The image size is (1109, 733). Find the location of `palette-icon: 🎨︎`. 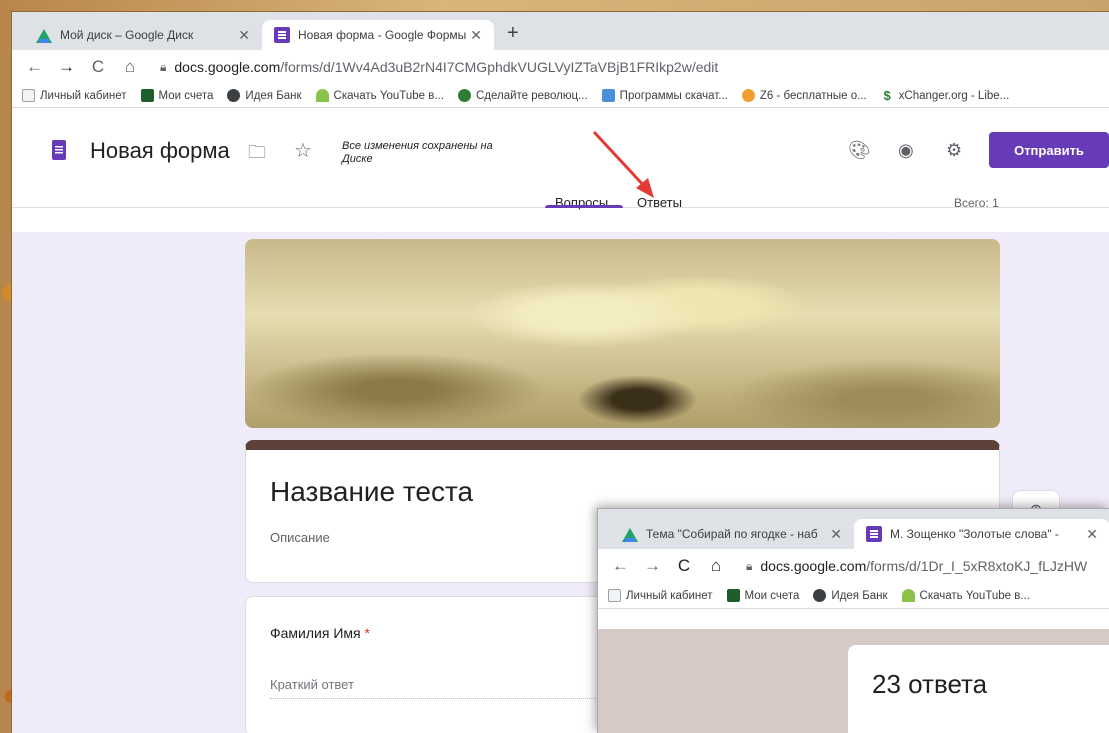

palette-icon: 🎨︎ is located at coordinates (859, 150).